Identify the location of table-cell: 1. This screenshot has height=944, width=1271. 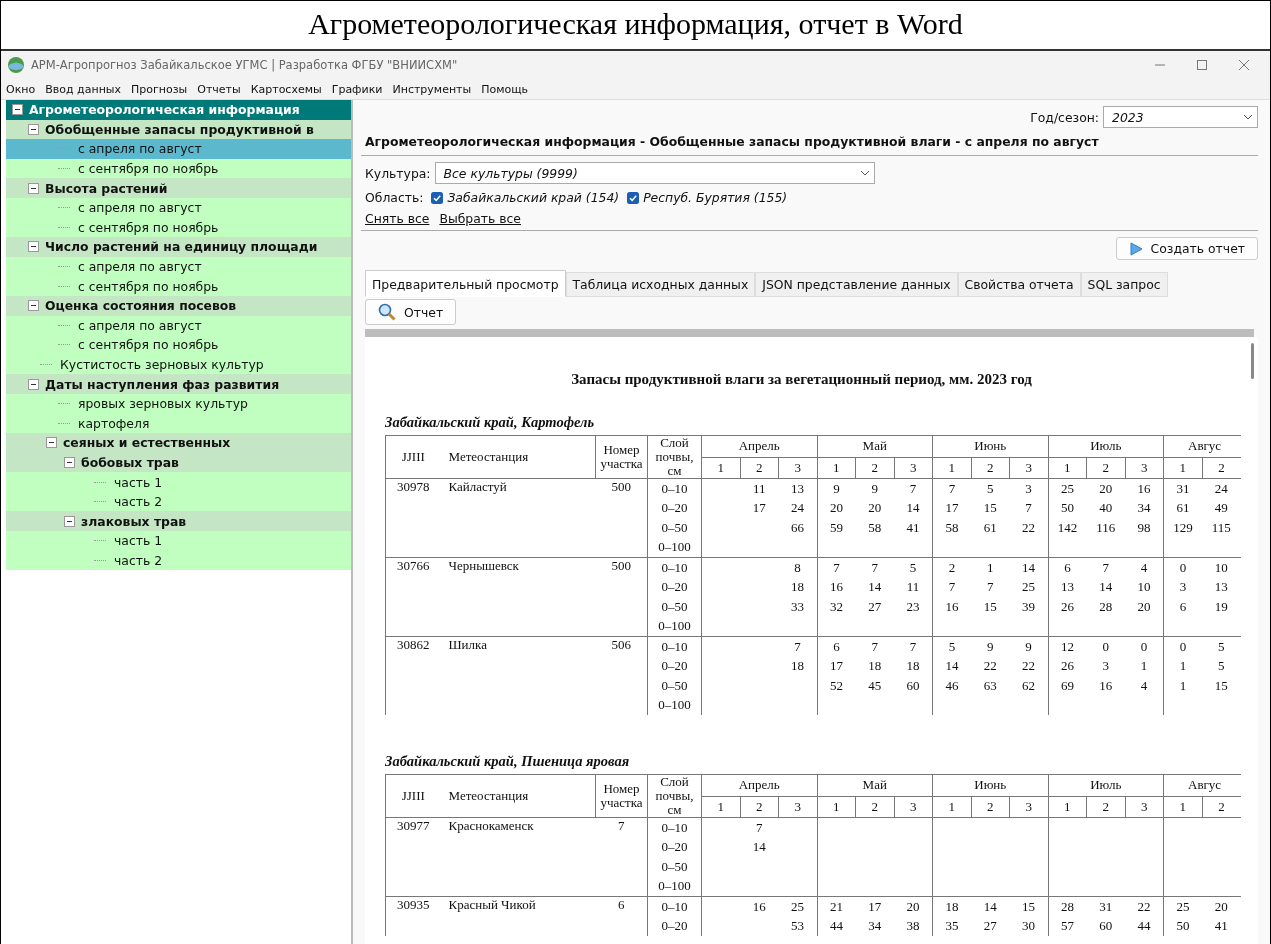
(1182, 686).